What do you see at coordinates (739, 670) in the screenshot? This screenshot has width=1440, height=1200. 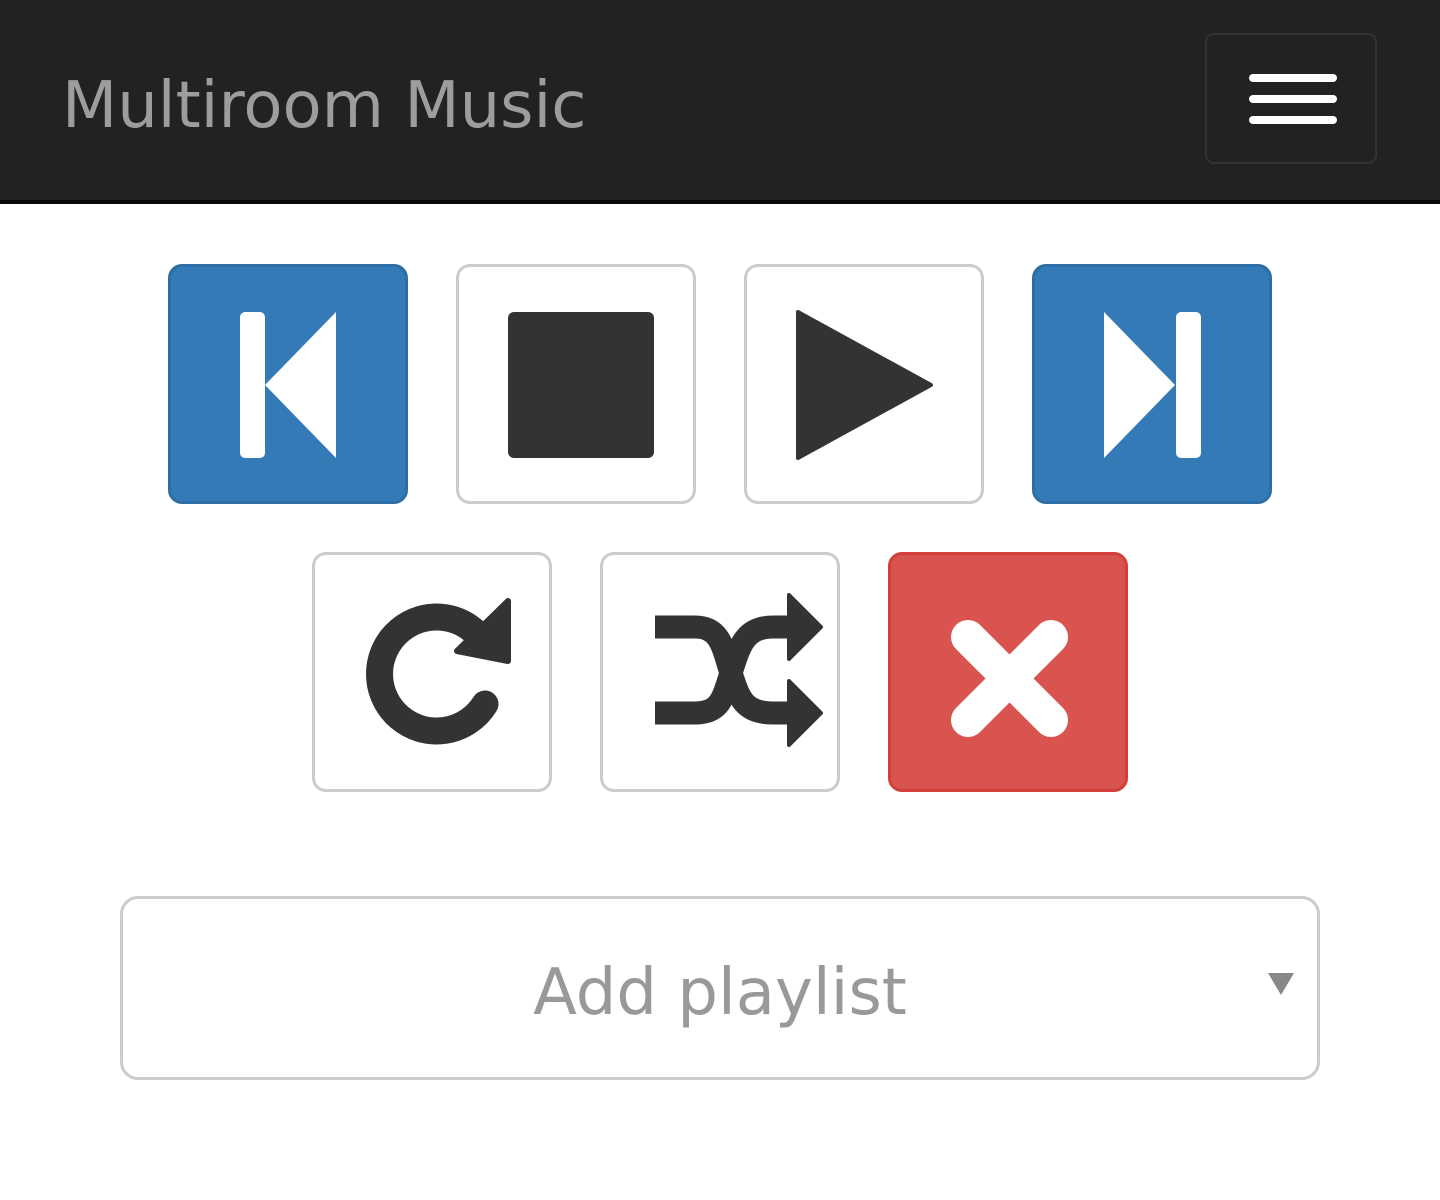 I see `shuffle-icon` at bounding box center [739, 670].